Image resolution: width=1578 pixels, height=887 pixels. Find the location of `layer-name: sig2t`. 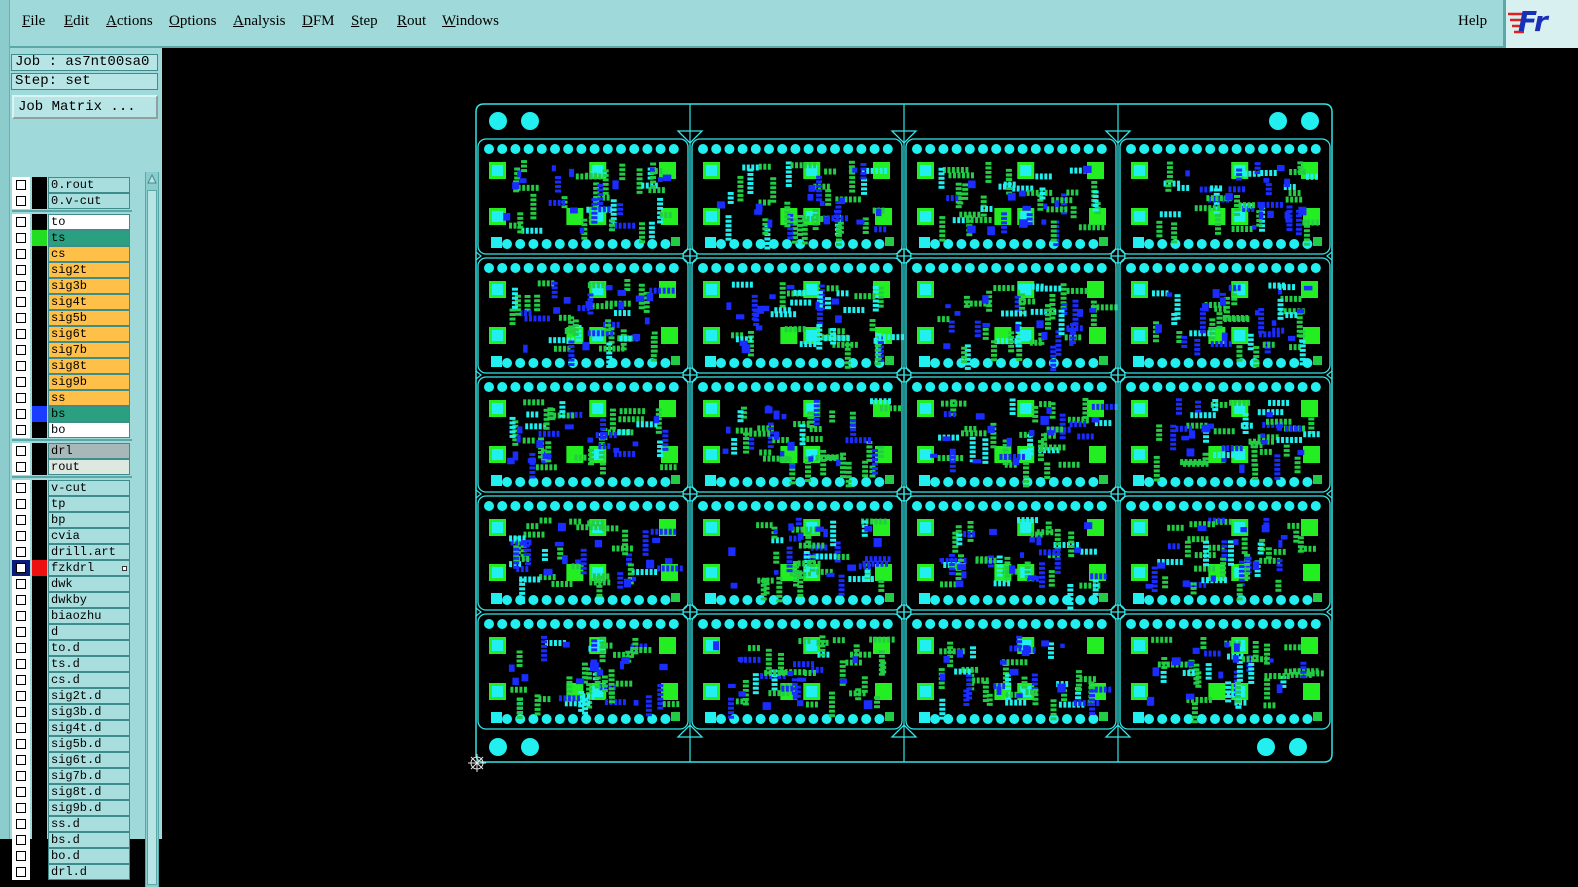

layer-name: sig2t is located at coordinates (89, 270).